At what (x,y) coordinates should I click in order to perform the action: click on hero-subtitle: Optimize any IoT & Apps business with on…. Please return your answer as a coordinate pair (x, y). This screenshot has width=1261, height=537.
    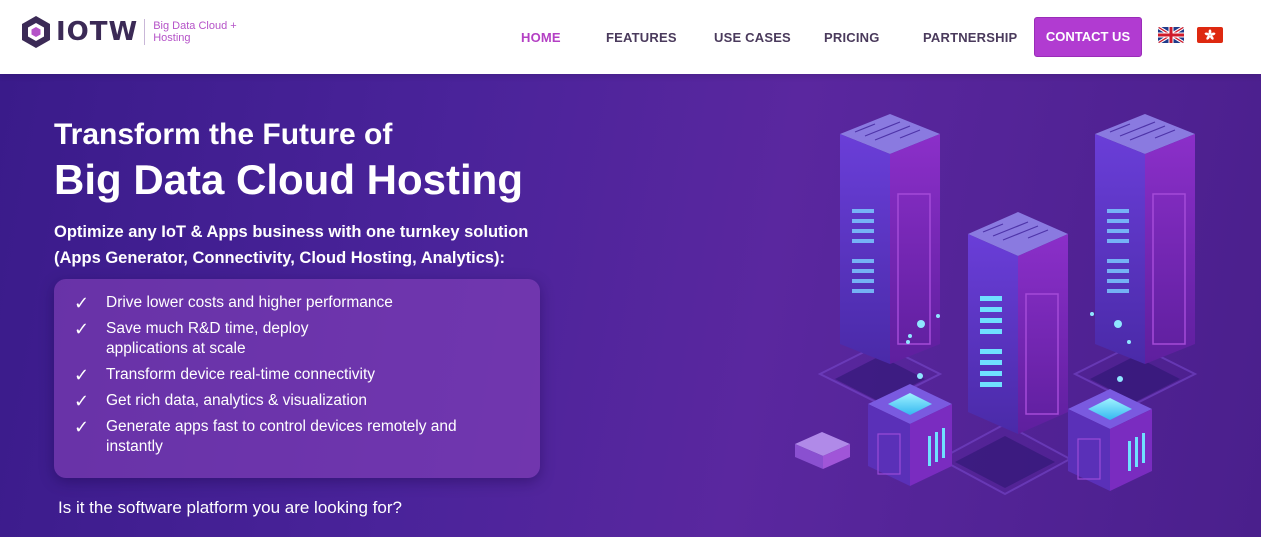
    Looking at the image, I should click on (291, 245).